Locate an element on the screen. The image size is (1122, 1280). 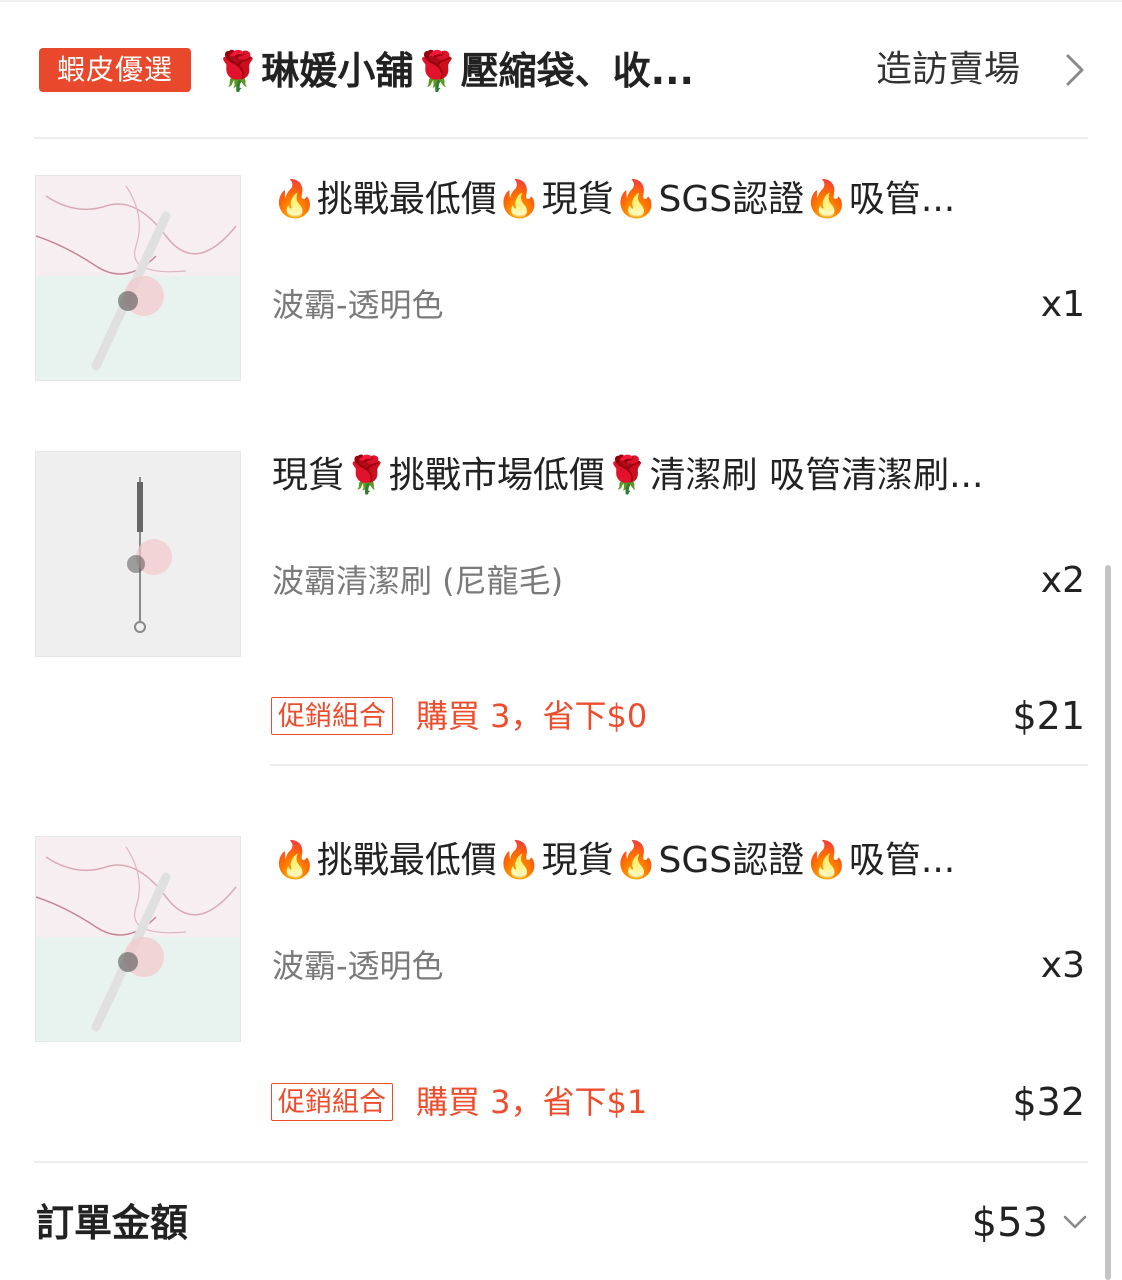
item-quantity: x2 is located at coordinates (1062, 580).